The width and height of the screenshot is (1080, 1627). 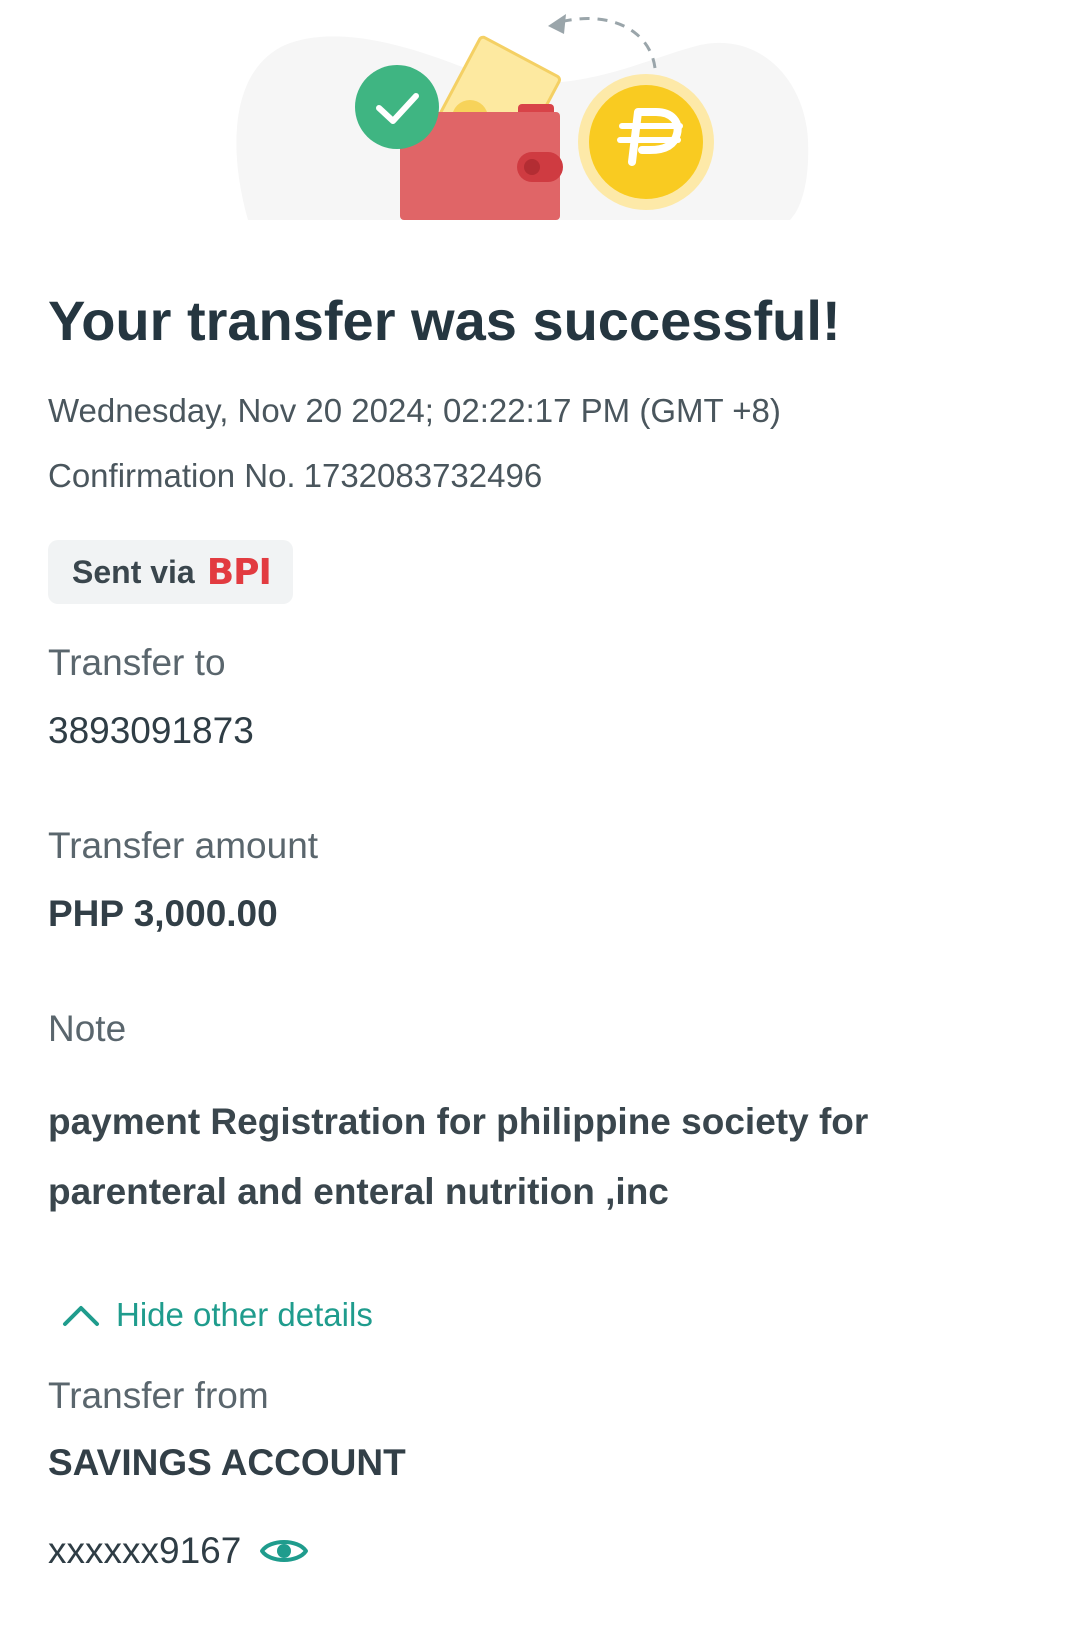 What do you see at coordinates (244, 1314) in the screenshot?
I see `hide-details-label: Hide other details` at bounding box center [244, 1314].